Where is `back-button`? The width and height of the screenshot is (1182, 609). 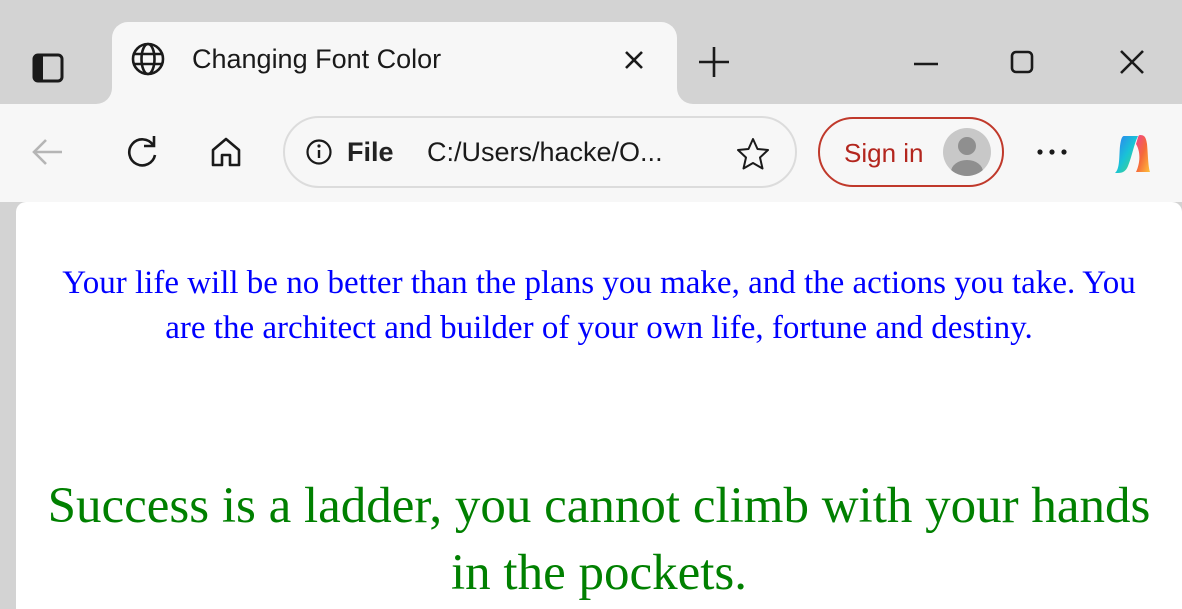
back-button is located at coordinates (48, 152).